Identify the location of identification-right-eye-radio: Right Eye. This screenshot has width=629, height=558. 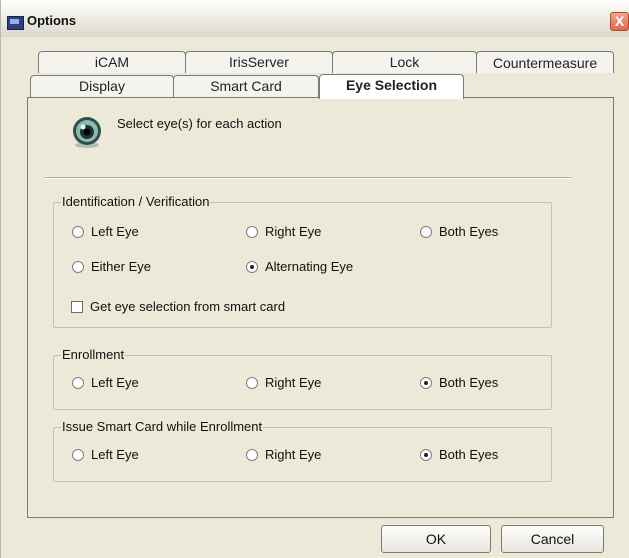
(283, 231).